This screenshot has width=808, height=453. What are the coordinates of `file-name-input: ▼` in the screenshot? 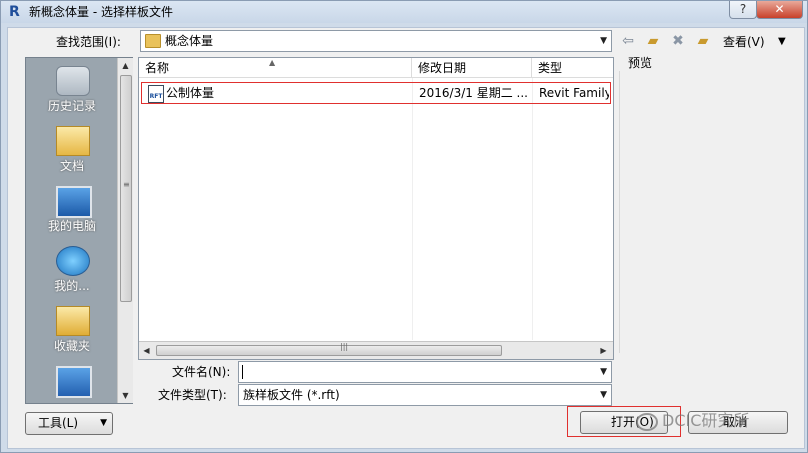 It's located at (425, 372).